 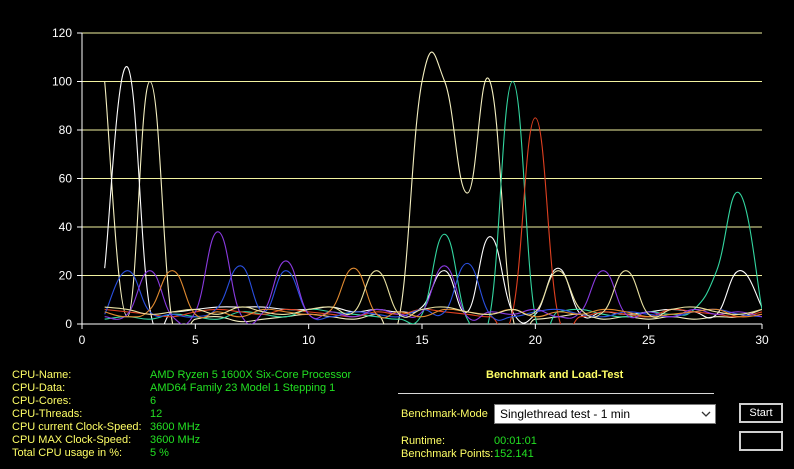 I want to click on x-tick-label: 20, so click(x=536, y=340).